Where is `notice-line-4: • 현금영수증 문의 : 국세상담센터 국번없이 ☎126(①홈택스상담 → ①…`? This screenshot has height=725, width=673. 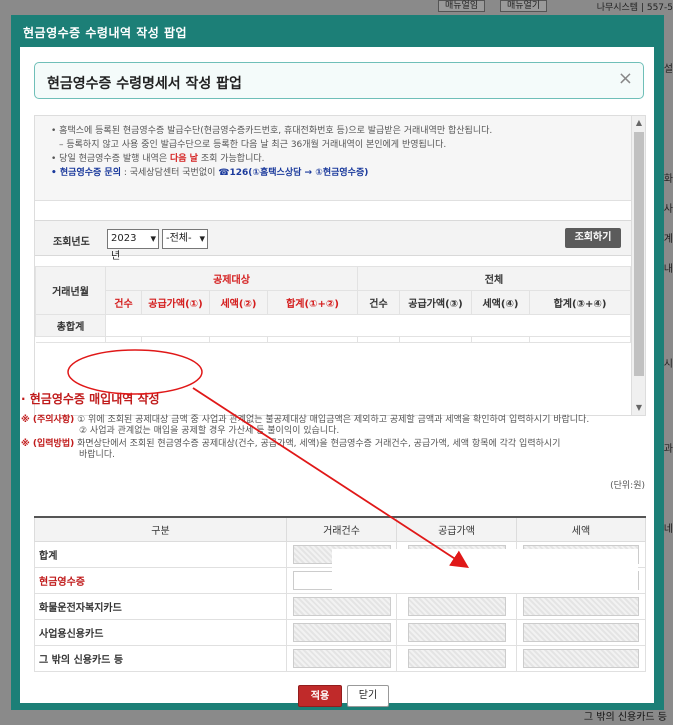
notice-line-4: • 현금영수증 문의 : 국세상담센터 국번없이 ☎126(①홈택스상담 → ①… is located at coordinates (210, 173).